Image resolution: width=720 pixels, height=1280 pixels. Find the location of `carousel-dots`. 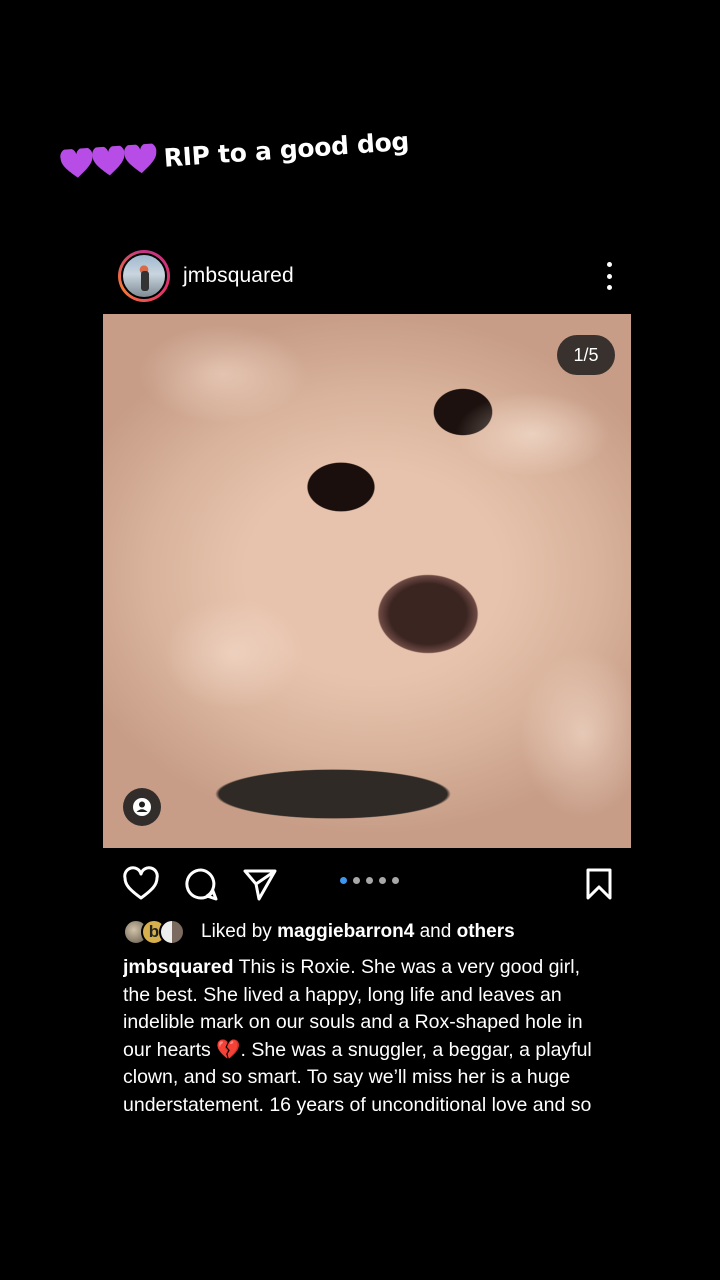

carousel-dots is located at coordinates (369, 880).